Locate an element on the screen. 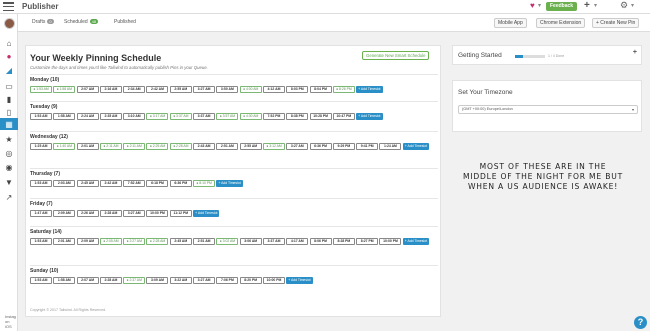  timeslot: ● 8:26 PM is located at coordinates (343, 89).